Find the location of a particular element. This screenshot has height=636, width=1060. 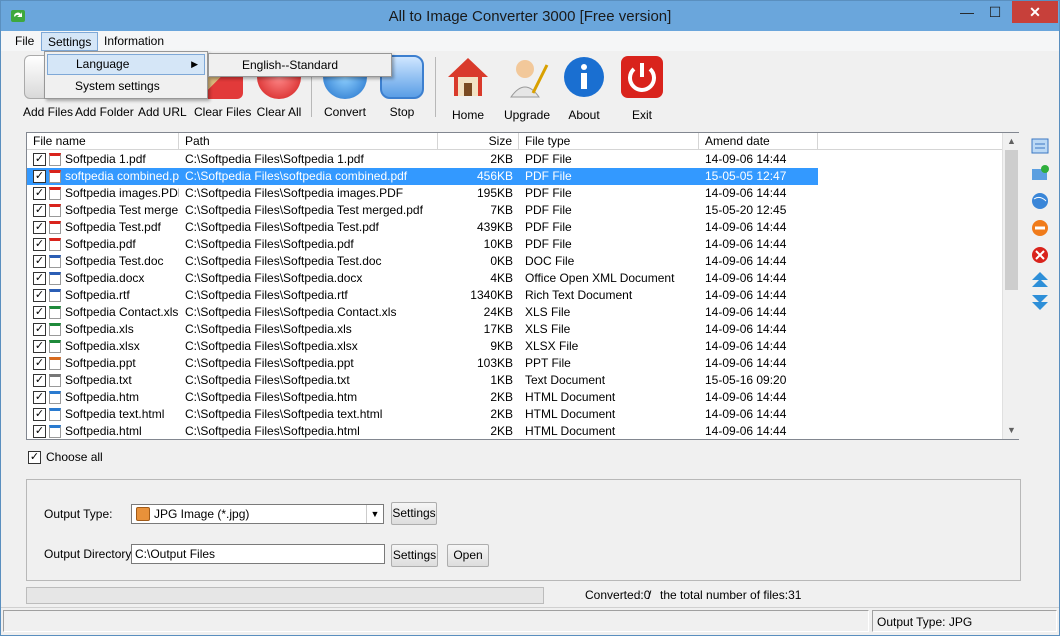

htm-file-icon is located at coordinates (55, 414).